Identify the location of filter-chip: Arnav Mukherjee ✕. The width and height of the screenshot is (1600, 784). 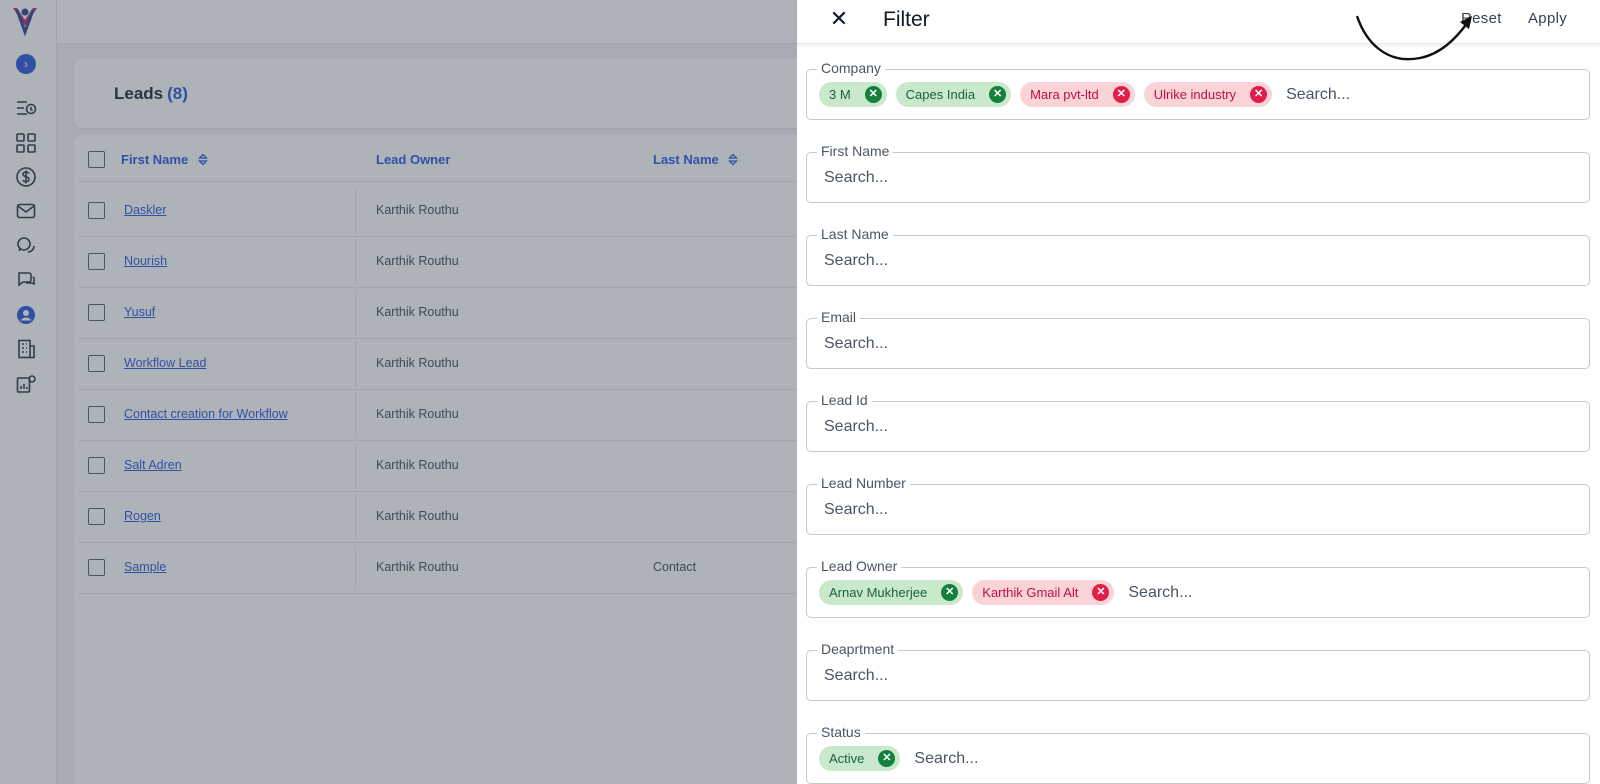
(891, 592).